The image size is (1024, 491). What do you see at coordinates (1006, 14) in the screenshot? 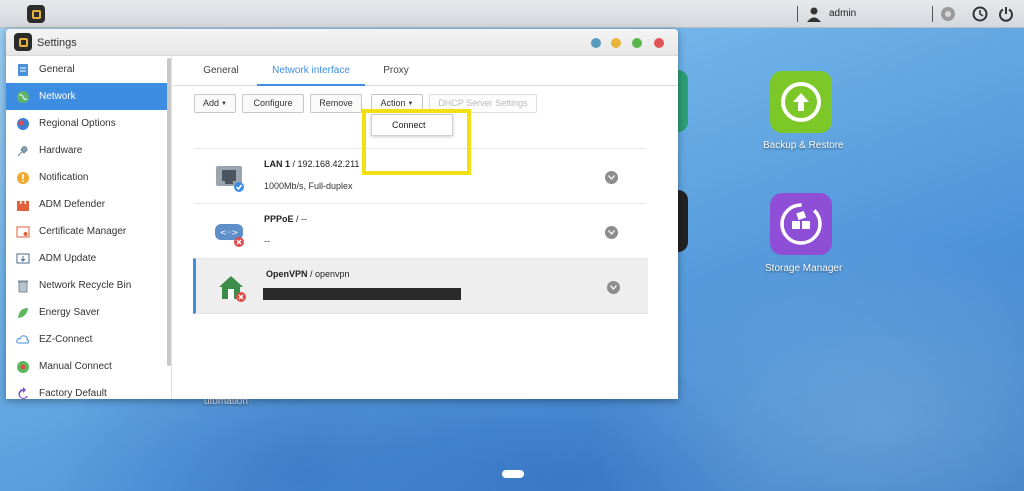
I see `power-icon` at bounding box center [1006, 14].